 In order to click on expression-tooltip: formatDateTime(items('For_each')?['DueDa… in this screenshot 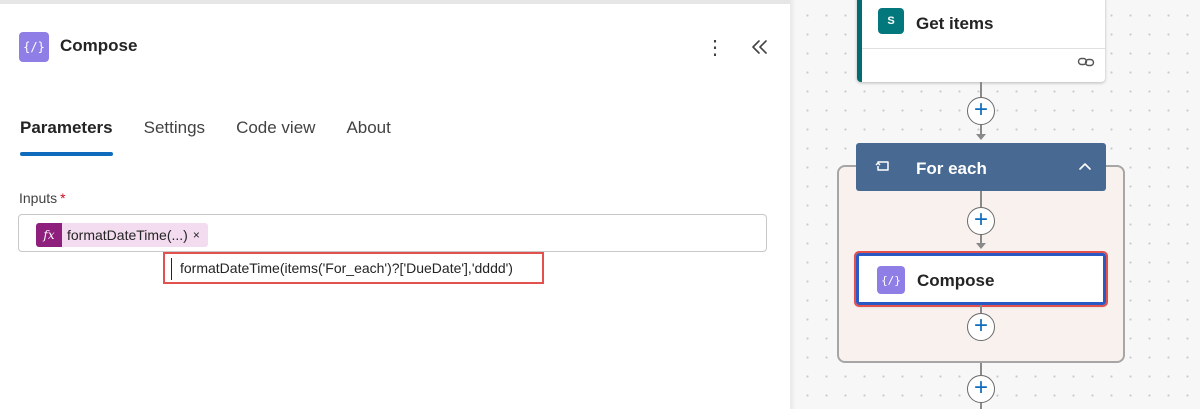, I will do `click(353, 268)`.